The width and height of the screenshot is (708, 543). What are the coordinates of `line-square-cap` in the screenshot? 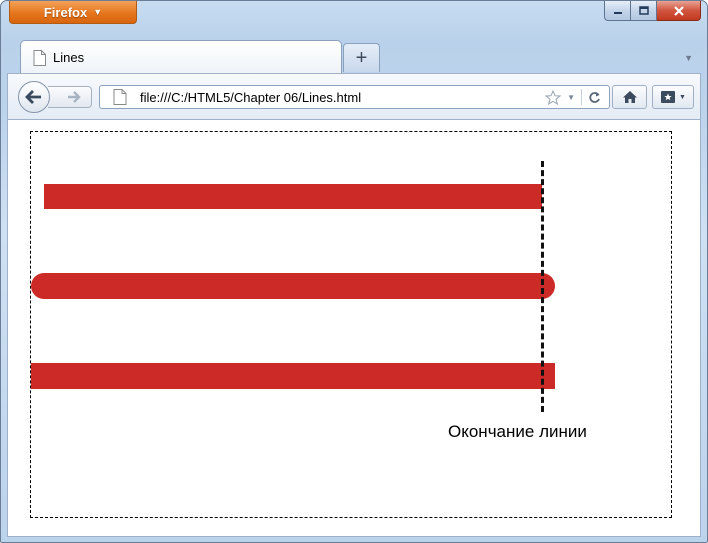 It's located at (293, 376).